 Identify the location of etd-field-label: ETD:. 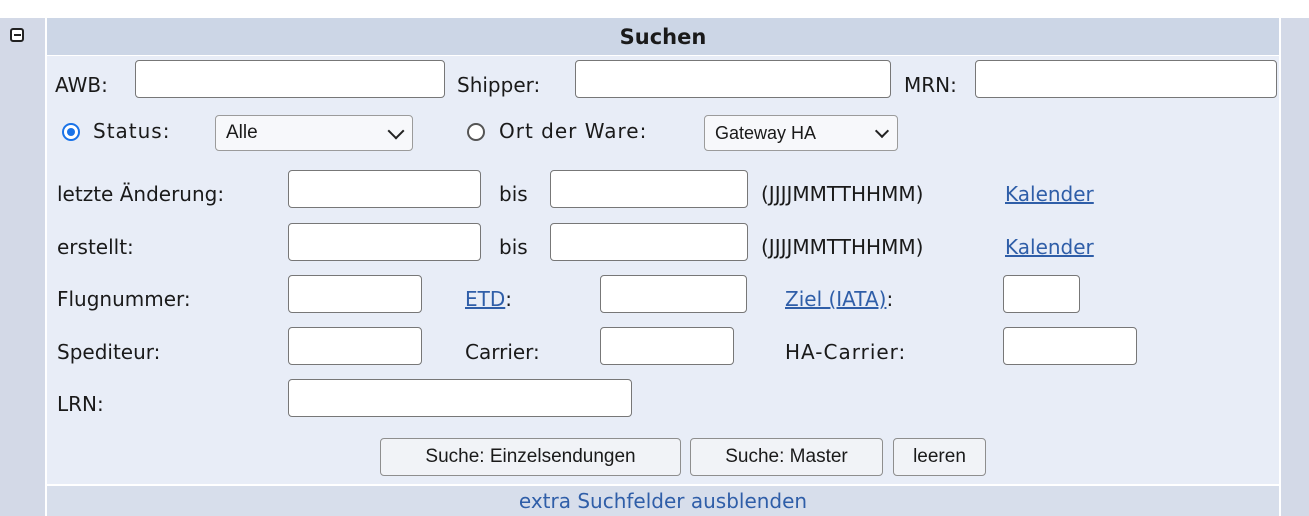
(488, 299).